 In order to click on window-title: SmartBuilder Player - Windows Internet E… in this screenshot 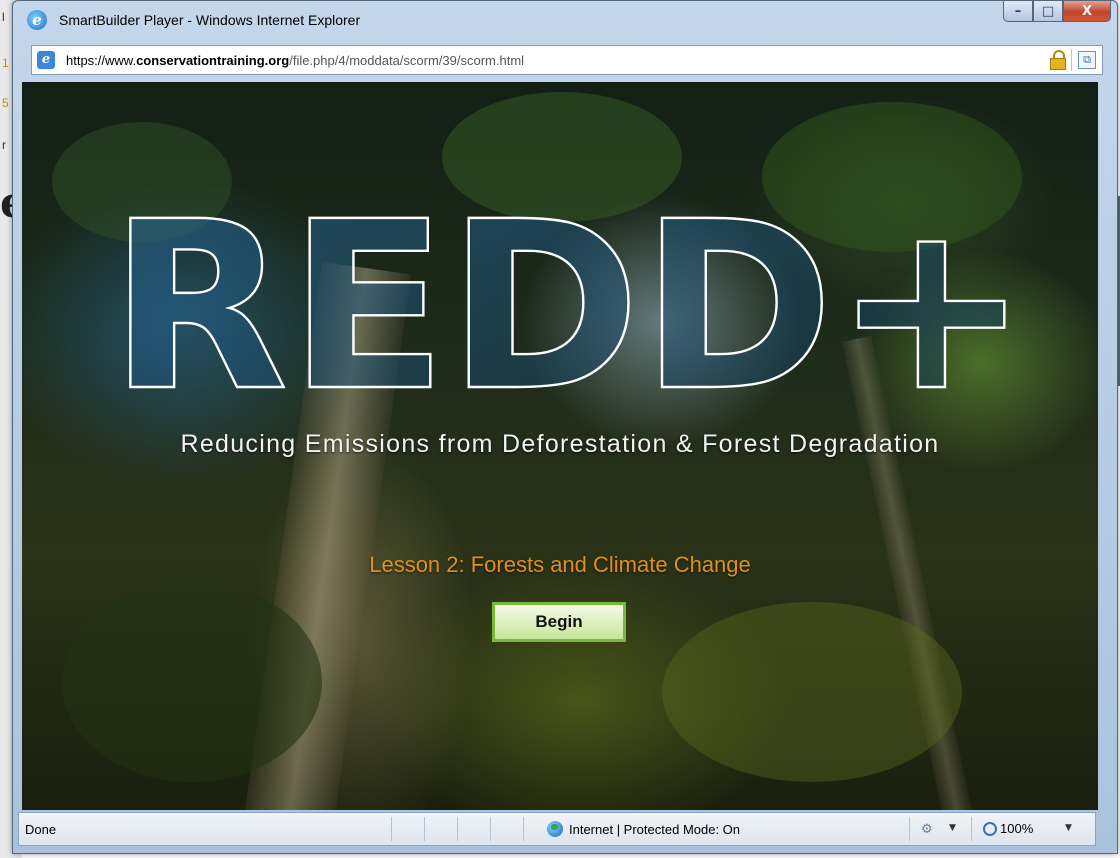, I will do `click(210, 20)`.